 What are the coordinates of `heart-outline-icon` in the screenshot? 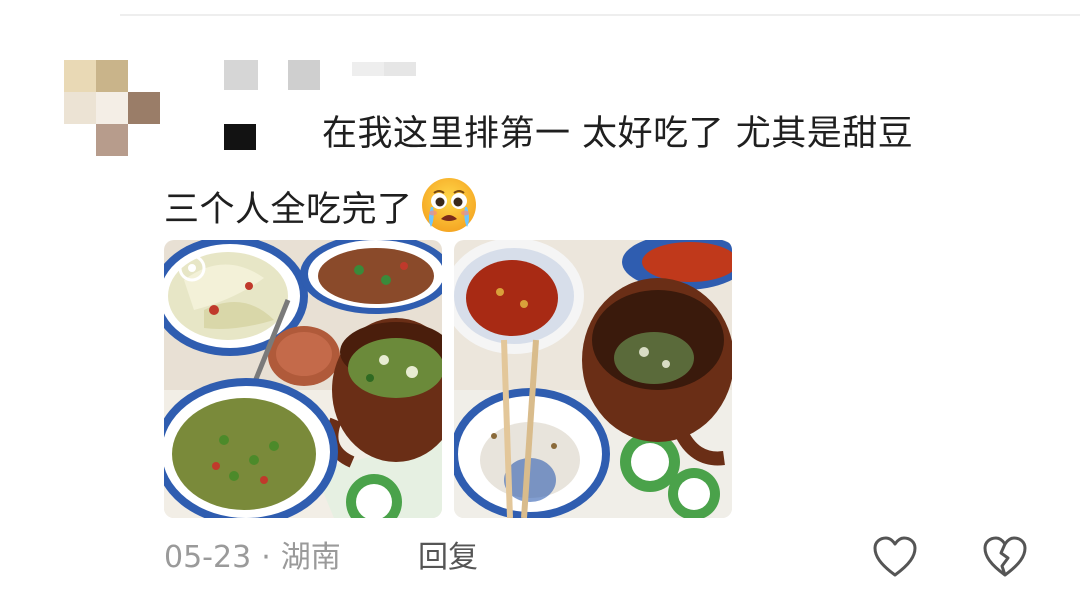 It's located at (895, 557).